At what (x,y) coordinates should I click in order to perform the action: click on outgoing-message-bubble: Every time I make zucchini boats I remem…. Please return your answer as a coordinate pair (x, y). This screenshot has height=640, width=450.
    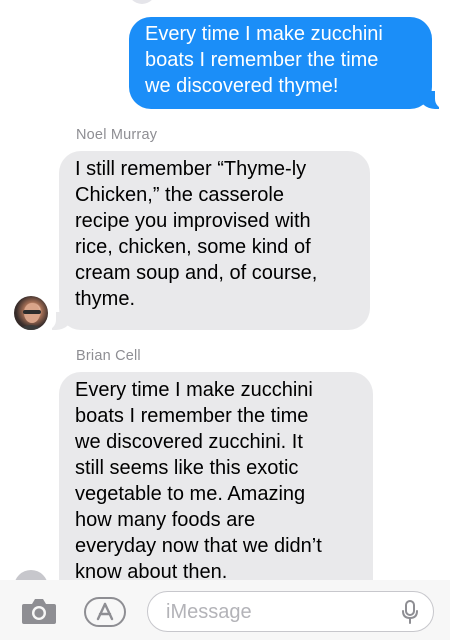
    Looking at the image, I should click on (289, 63).